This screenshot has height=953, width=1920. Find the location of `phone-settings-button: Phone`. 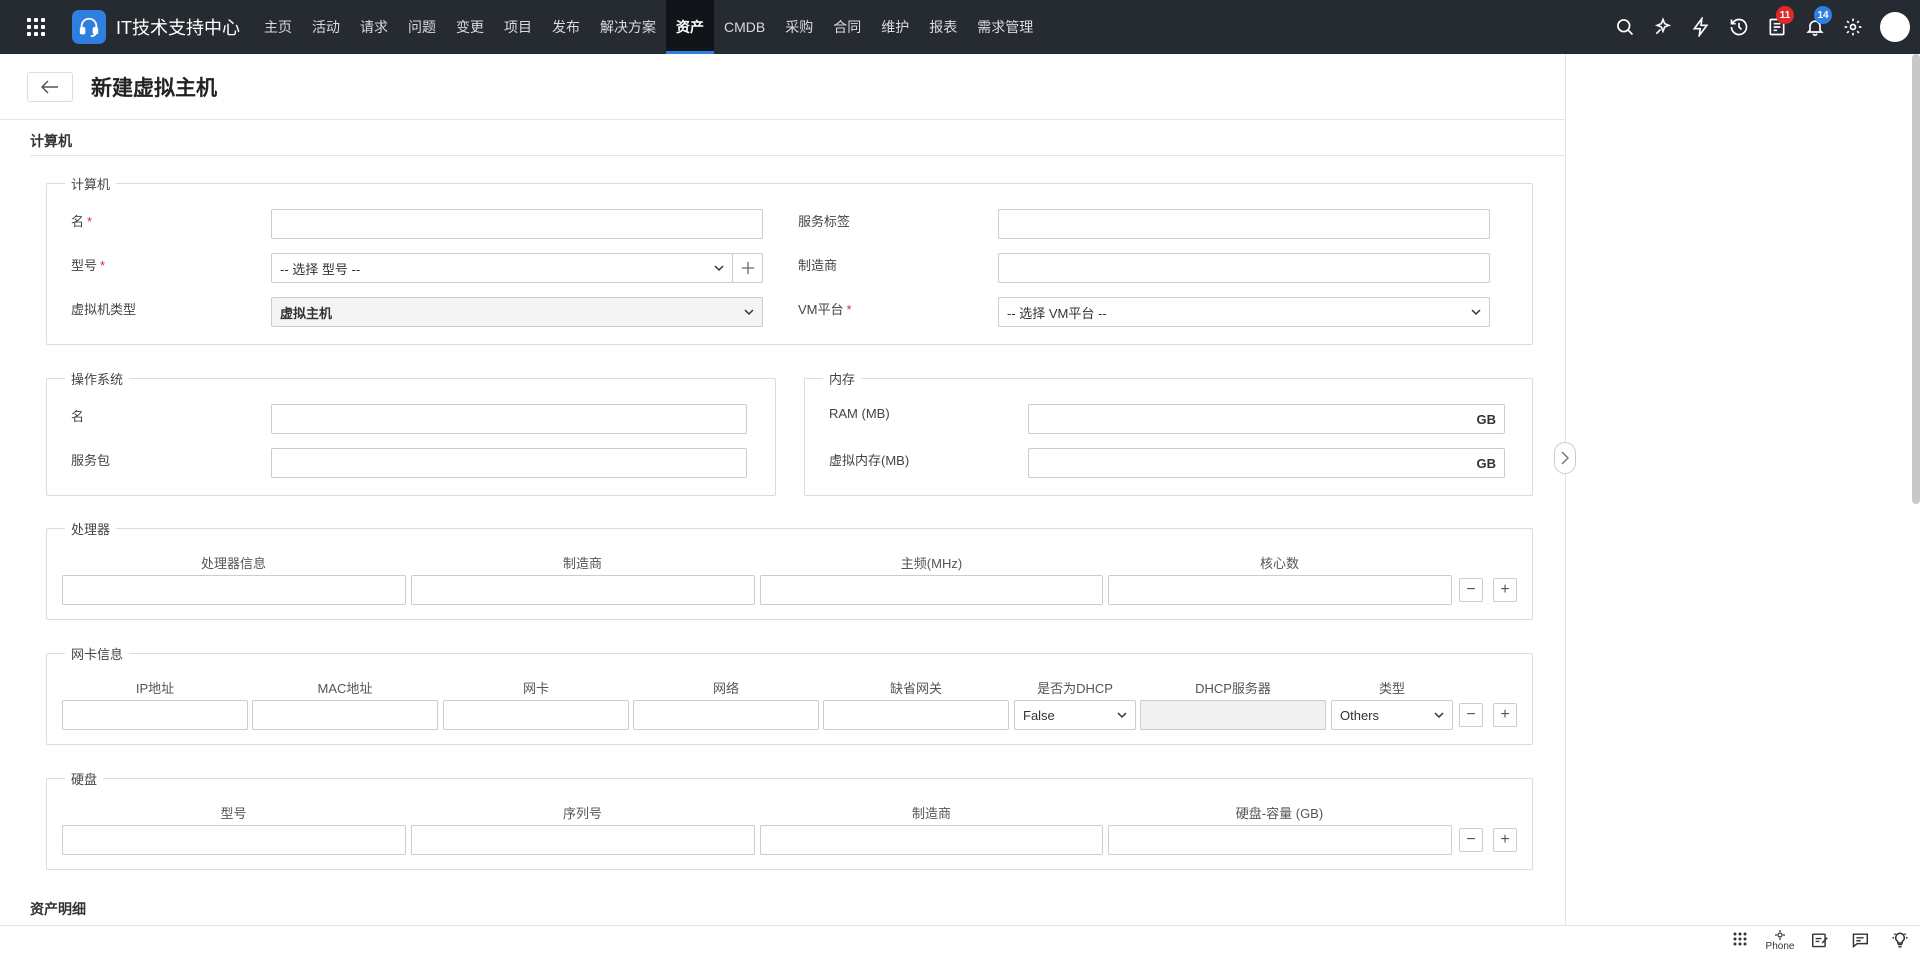

phone-settings-button: Phone is located at coordinates (1780, 939).